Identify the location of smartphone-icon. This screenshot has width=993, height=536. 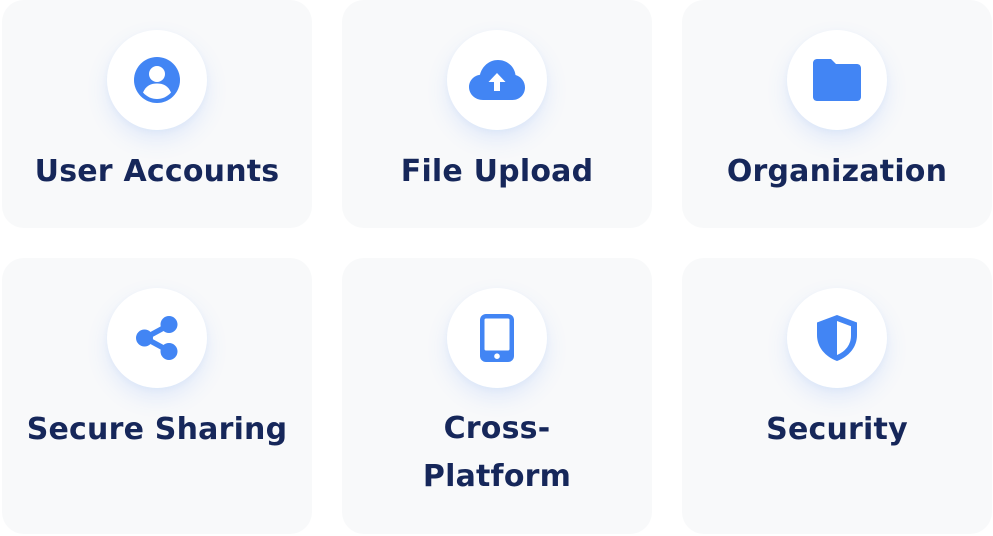
(497, 338).